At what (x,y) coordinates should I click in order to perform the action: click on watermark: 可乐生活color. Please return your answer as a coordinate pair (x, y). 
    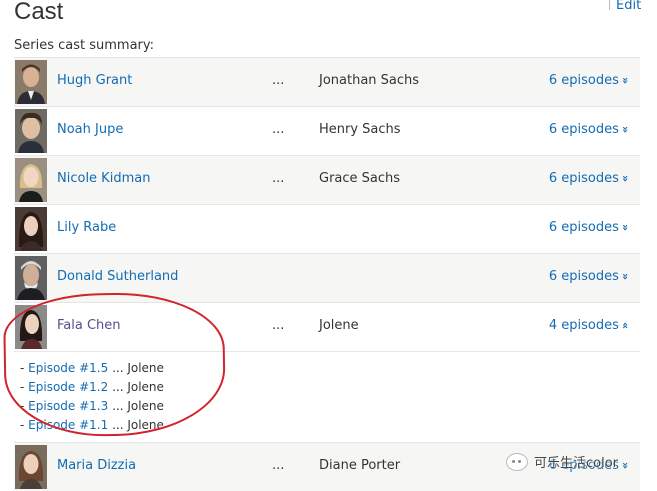
    Looking at the image, I should click on (562, 461).